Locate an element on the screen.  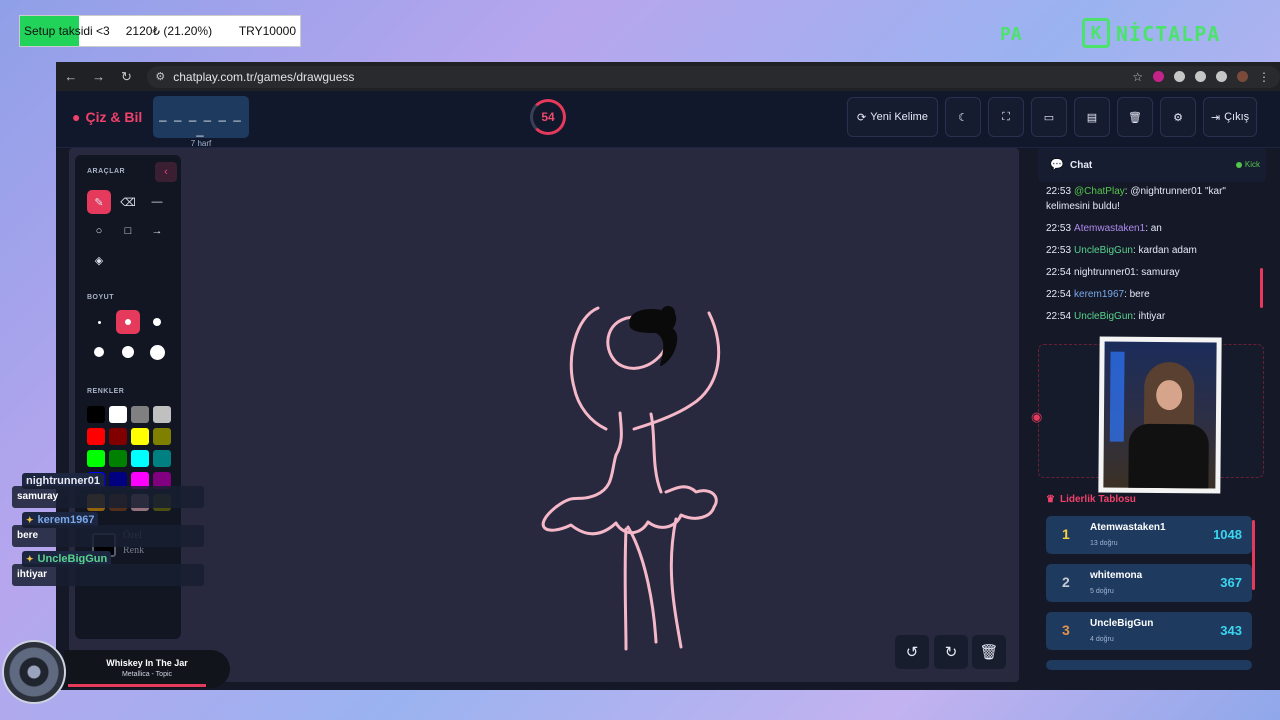
redo-button: ↻ is located at coordinates (951, 652).